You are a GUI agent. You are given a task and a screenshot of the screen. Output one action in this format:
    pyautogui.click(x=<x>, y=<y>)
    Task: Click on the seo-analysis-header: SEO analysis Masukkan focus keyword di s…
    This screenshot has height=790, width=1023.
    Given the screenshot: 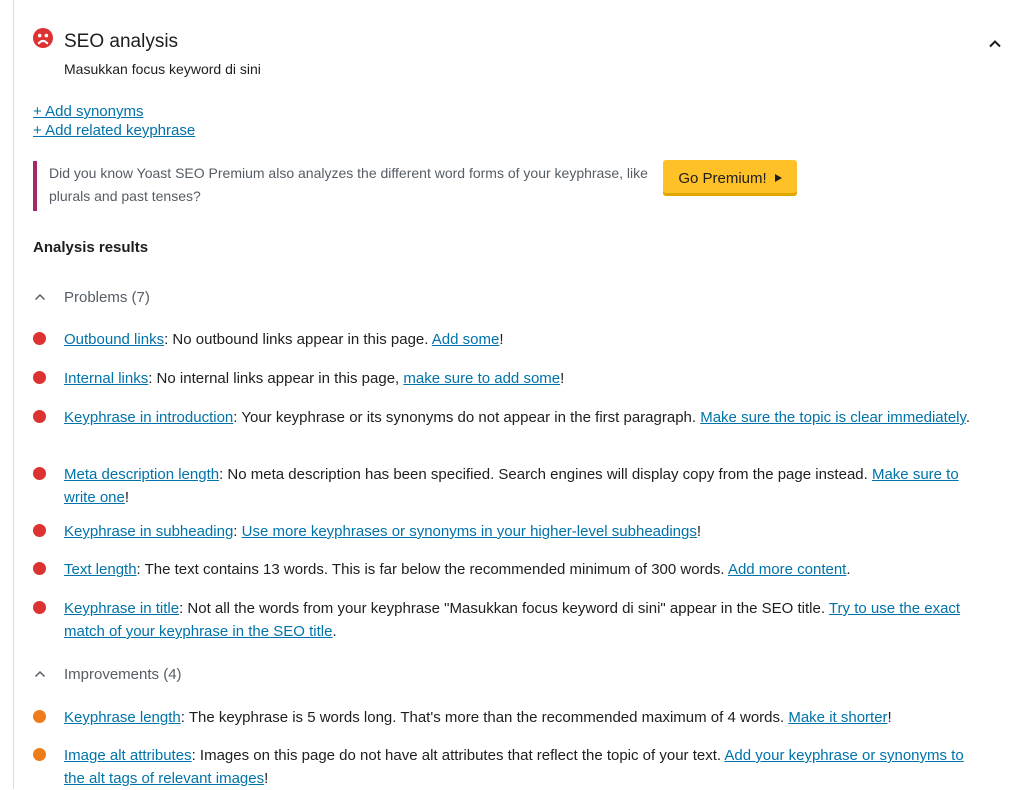 What is the action you would take?
    pyautogui.click(x=517, y=55)
    